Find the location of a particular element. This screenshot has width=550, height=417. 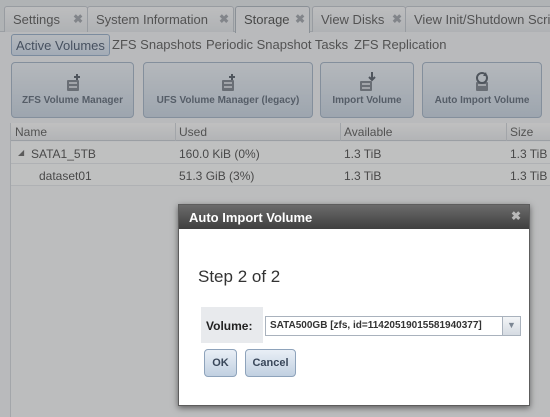

step-indicator: Step 2 of 2 is located at coordinates (239, 276).